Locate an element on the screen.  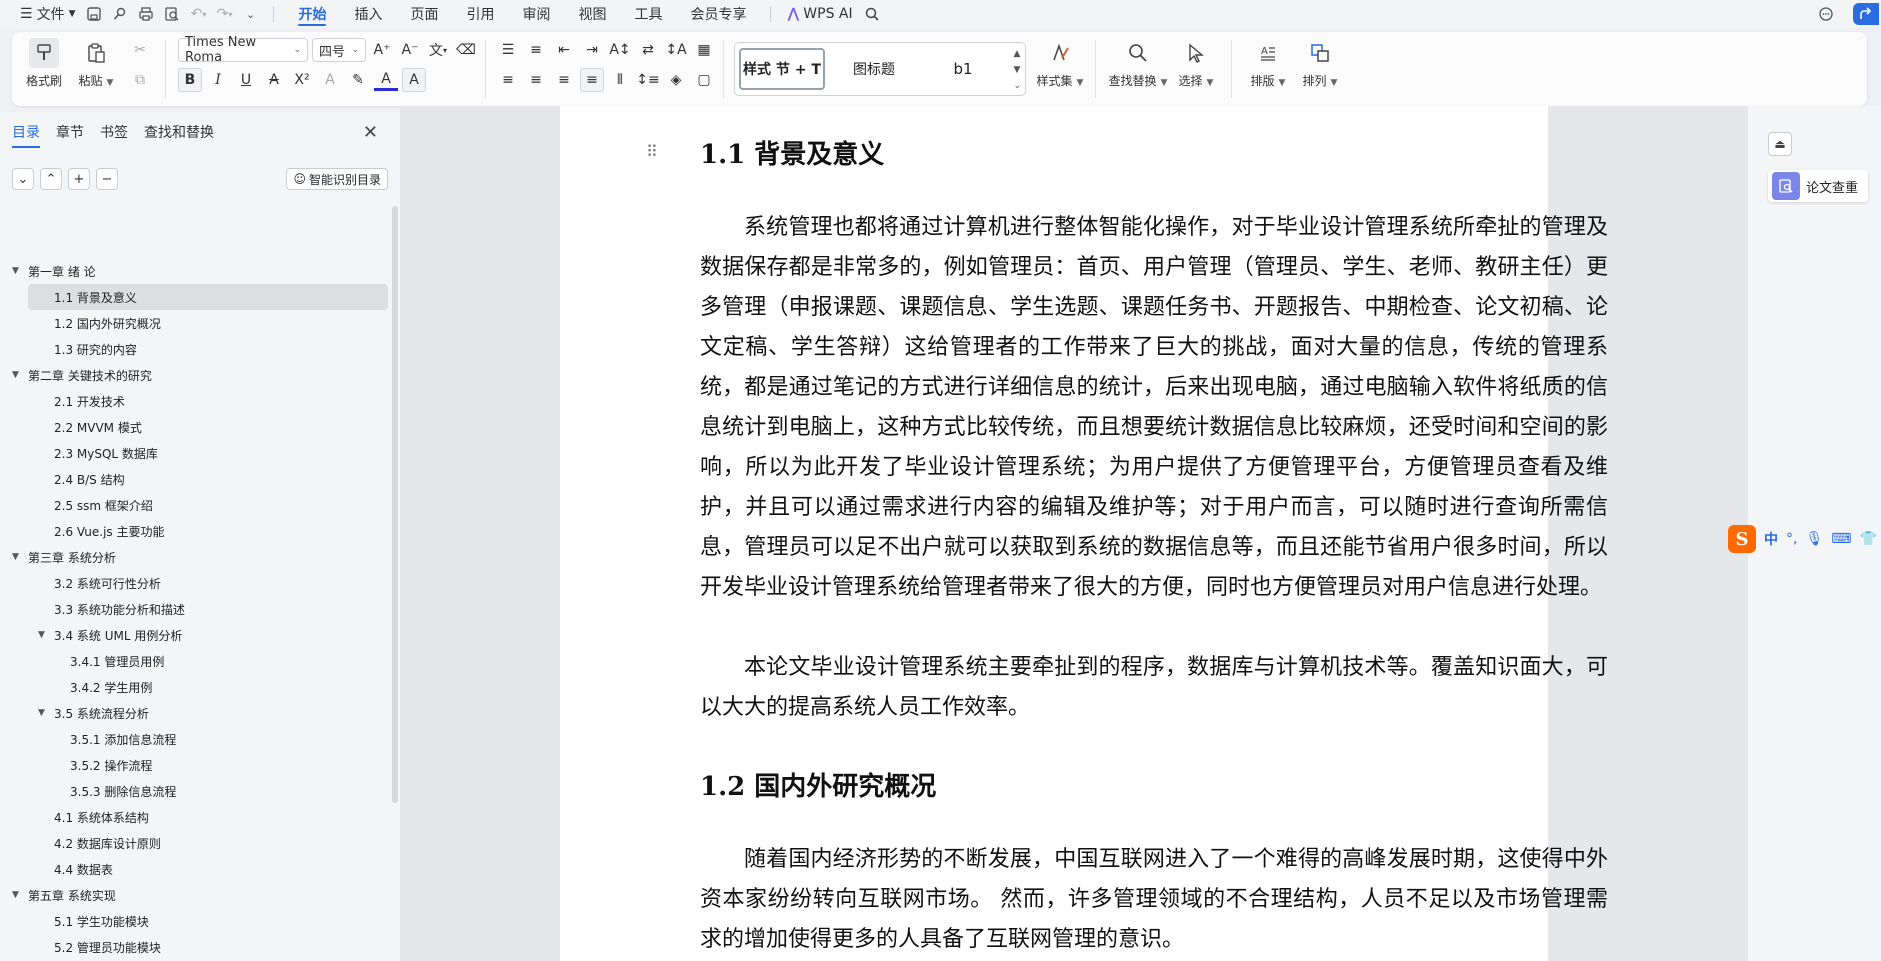
toc-item: 3.3 系统功能分析和描述 is located at coordinates (196, 609).